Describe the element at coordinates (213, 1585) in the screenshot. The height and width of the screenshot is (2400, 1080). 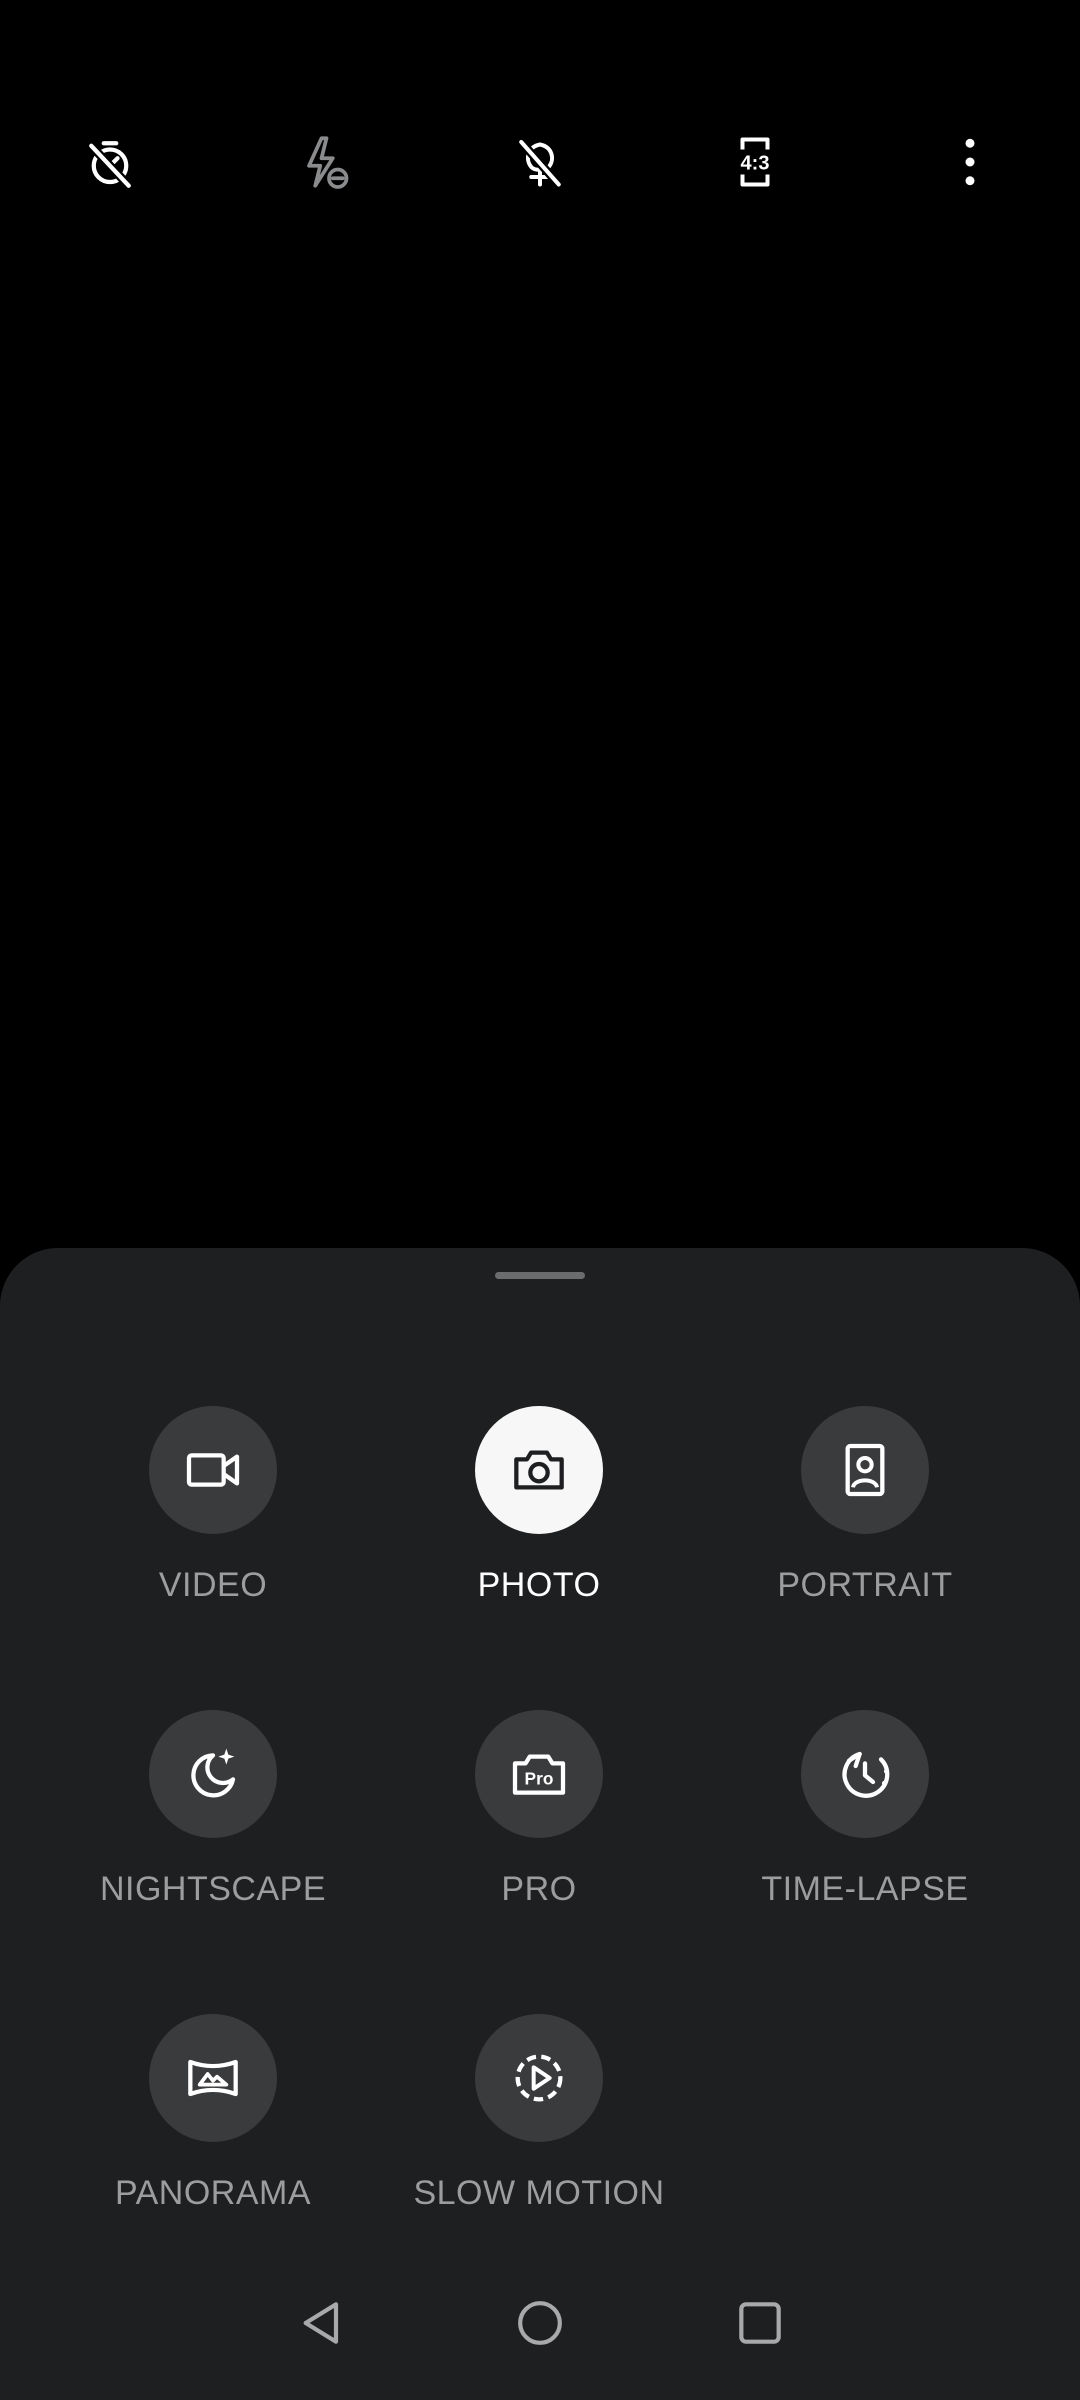
I see `mode-video-label: VIDEO` at that location.